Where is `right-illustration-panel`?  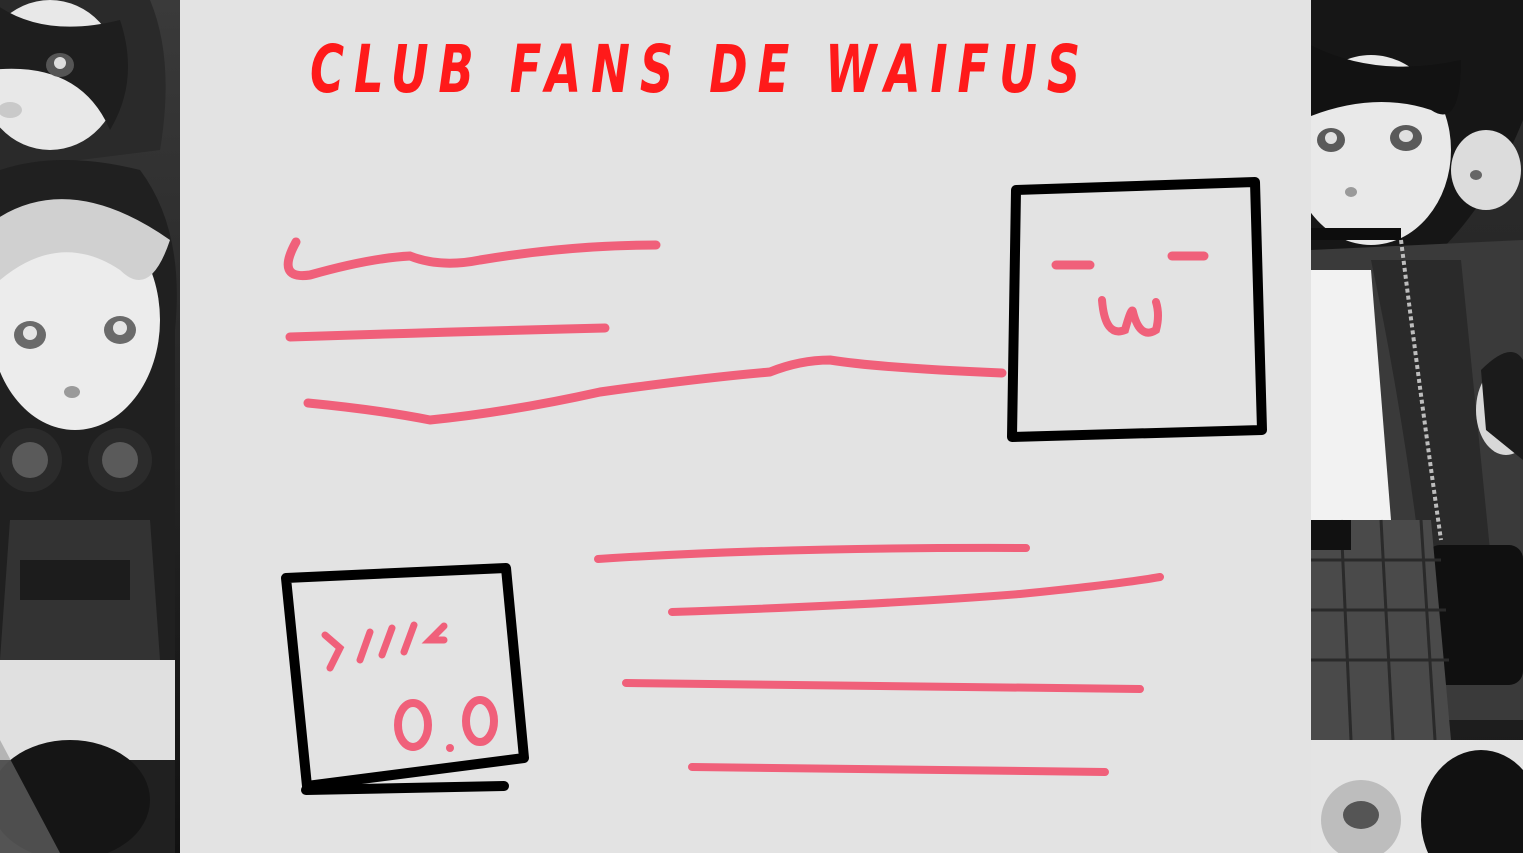
right-illustration-panel is located at coordinates (1417, 426).